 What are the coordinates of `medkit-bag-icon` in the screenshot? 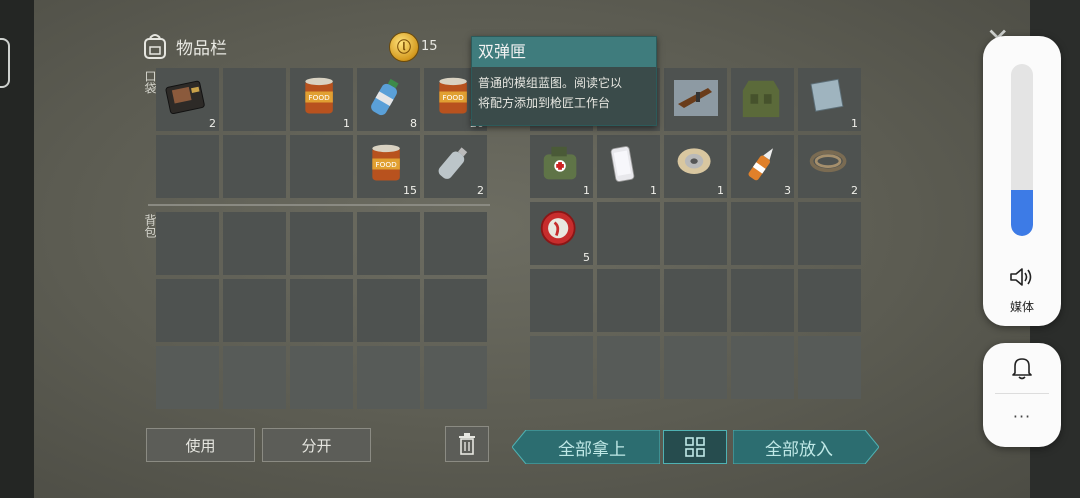 It's located at (560, 163).